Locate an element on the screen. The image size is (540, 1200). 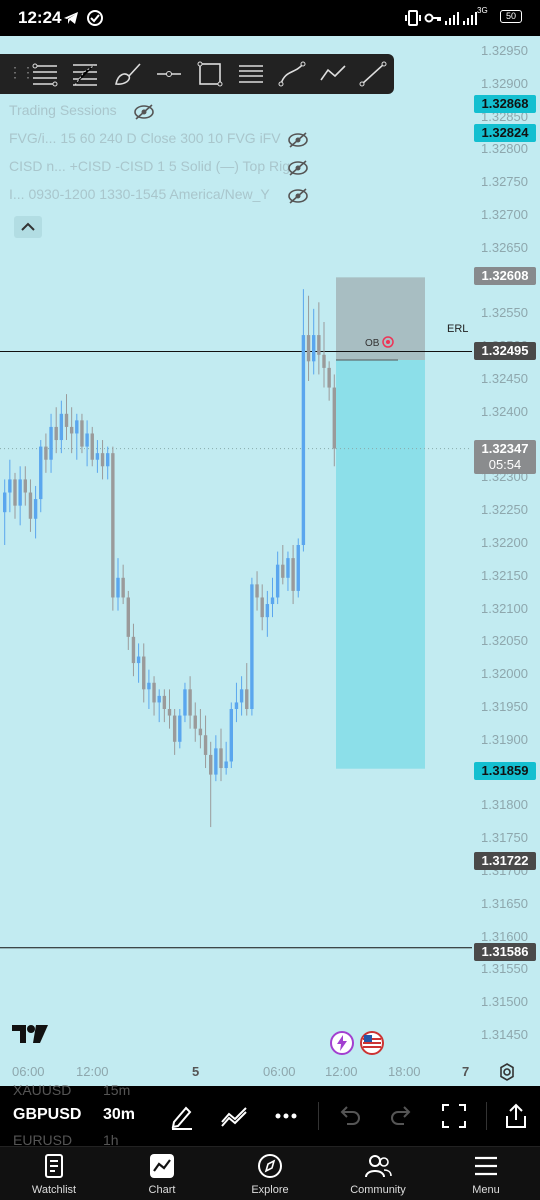
stop-loss-zone is located at coordinates (380, 319).